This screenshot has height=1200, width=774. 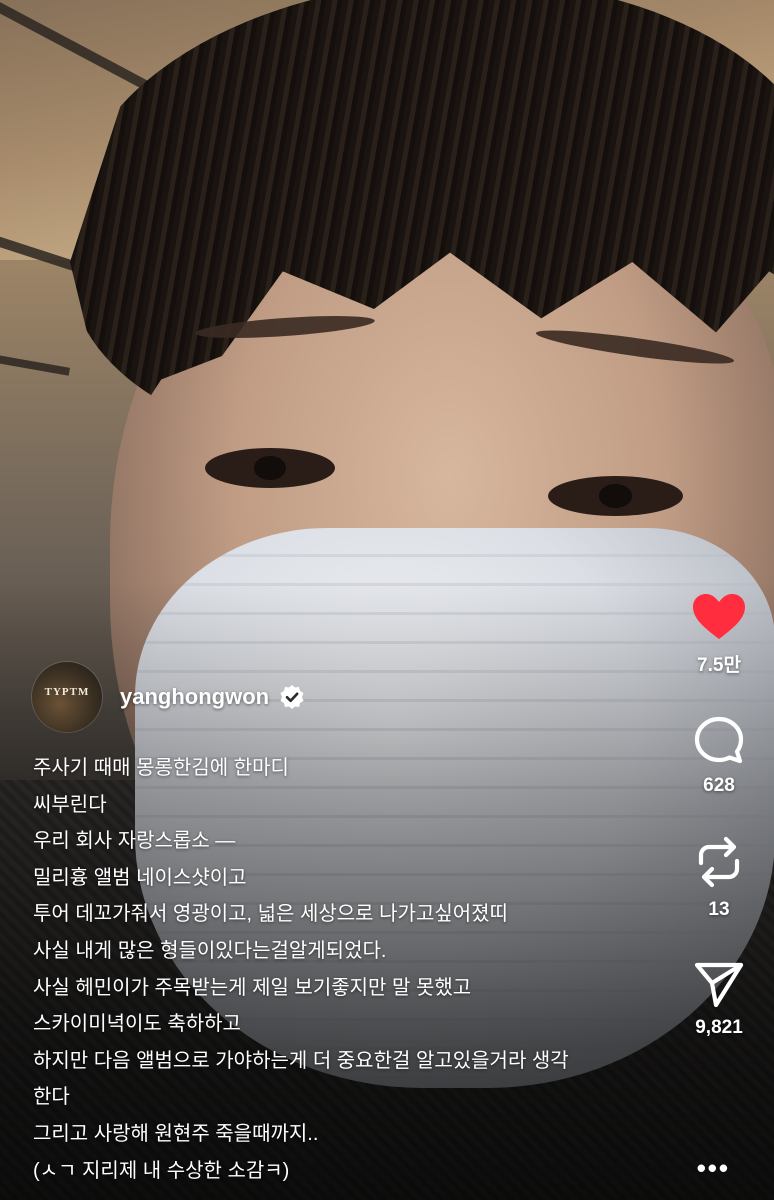 I want to click on caption-line: 그리고 사랑해 원현주 죽을때까지.., so click(x=176, y=1133).